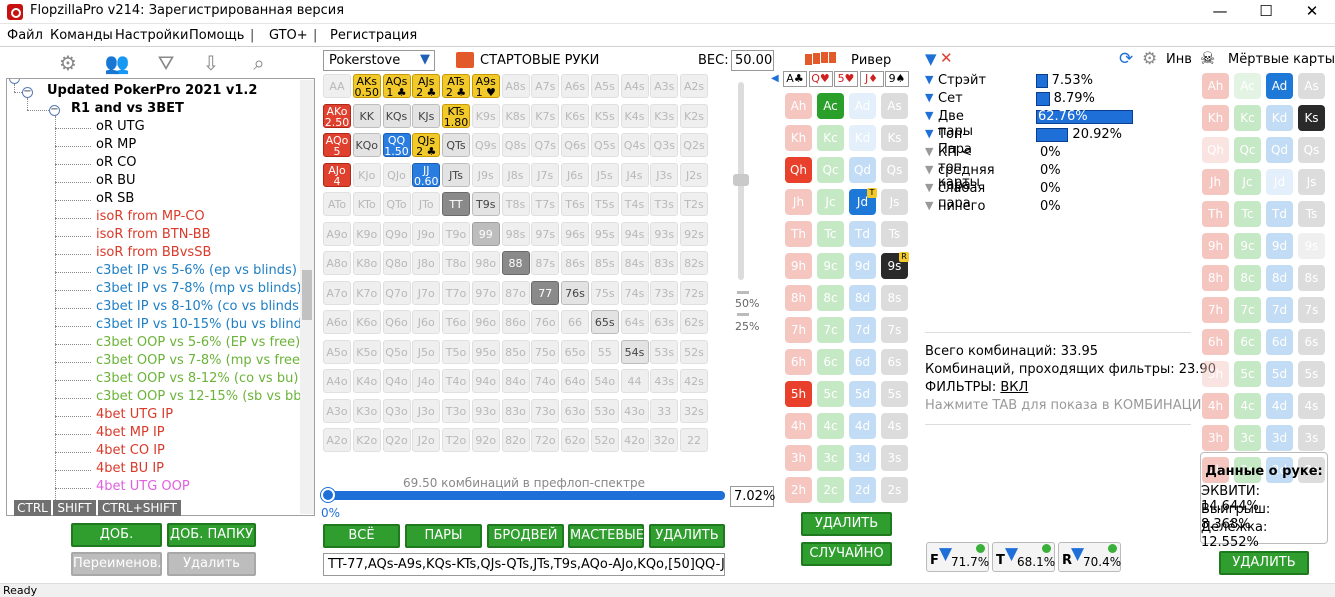  What do you see at coordinates (1149, 59) in the screenshot?
I see `gear-icon: ⚙` at bounding box center [1149, 59].